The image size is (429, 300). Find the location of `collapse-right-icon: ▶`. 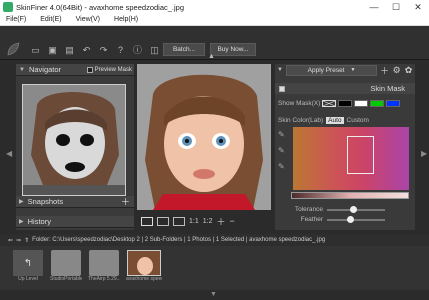

collapse-right-icon: ▶ is located at coordinates (424, 153).